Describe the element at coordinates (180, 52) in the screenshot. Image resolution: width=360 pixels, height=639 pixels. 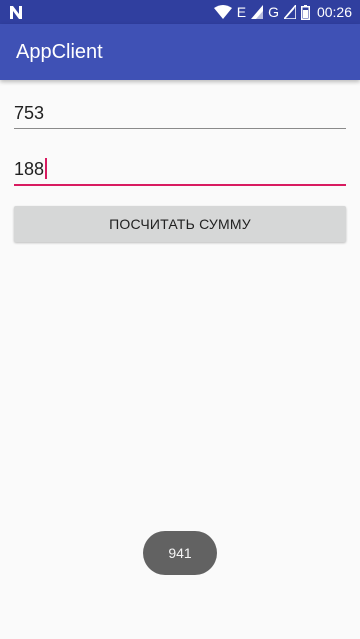
I see `app-bar: AppClient` at that location.